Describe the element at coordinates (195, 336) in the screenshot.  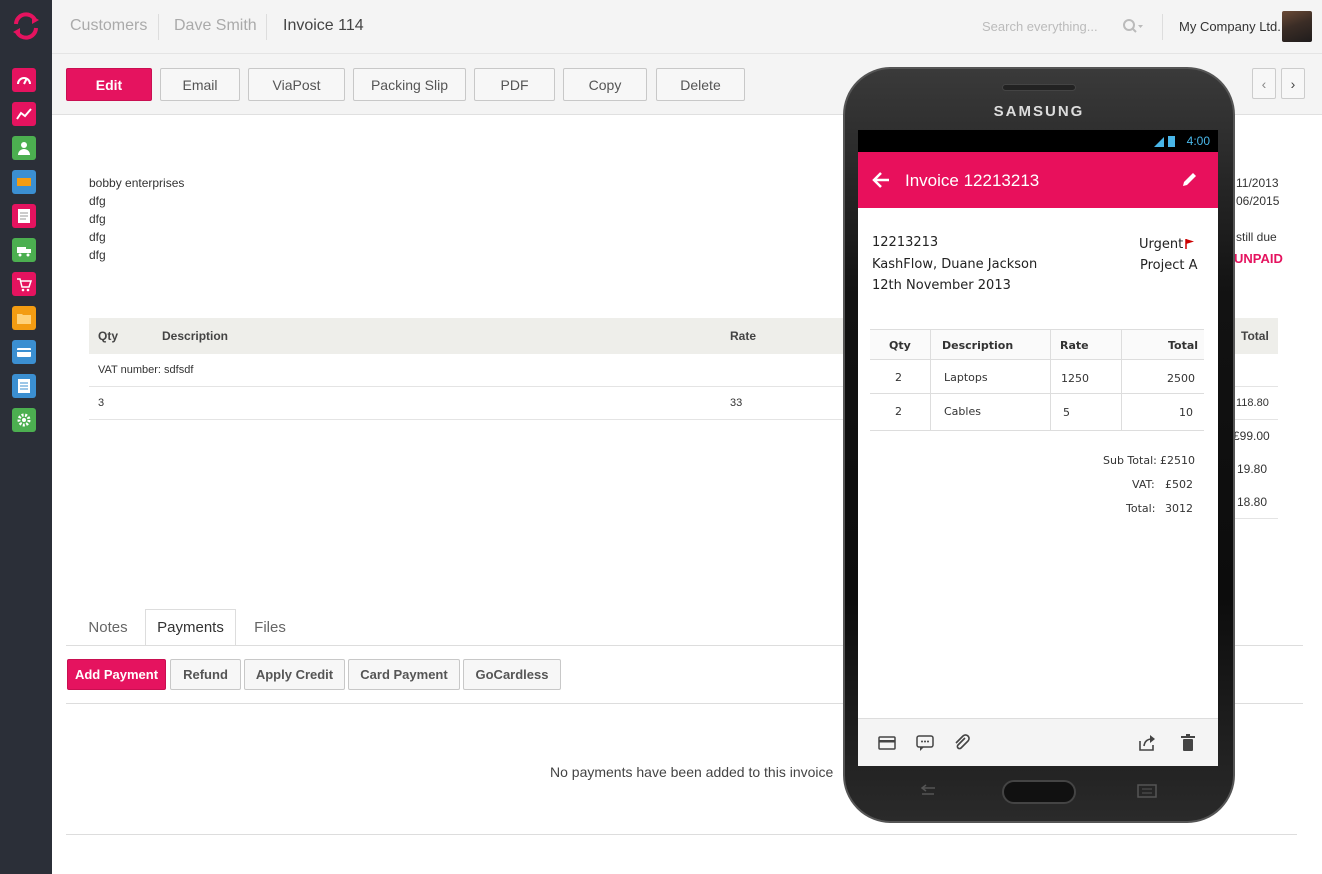
I see `description-header: Description` at that location.